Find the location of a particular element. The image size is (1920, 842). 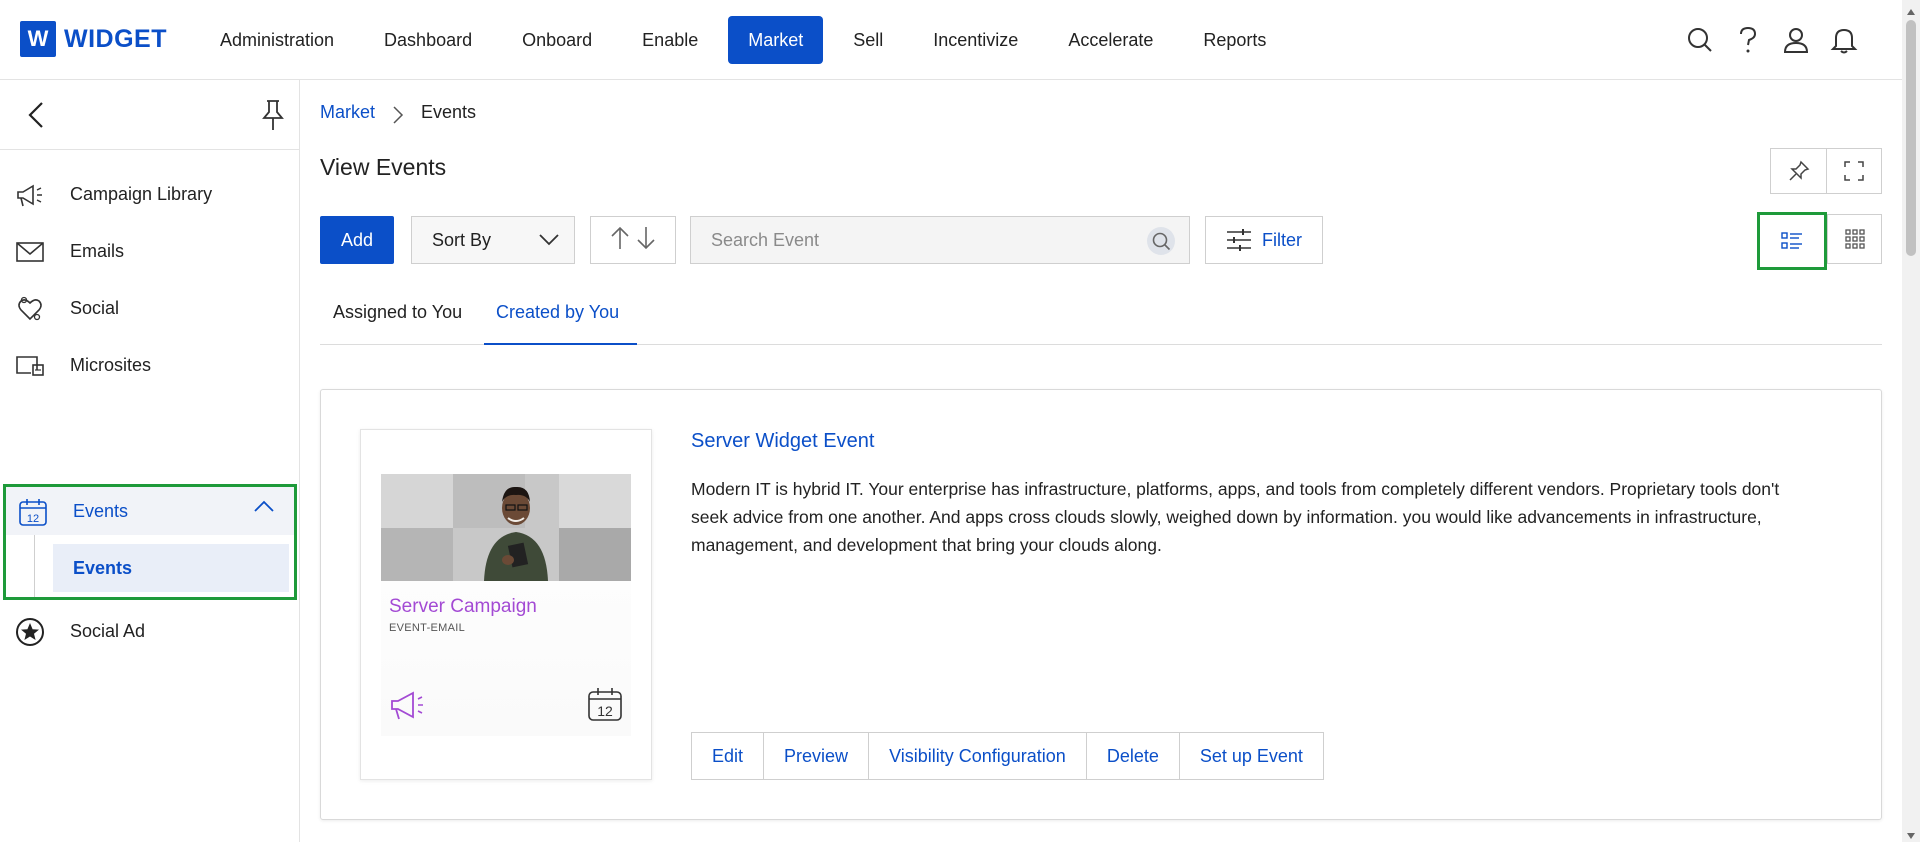

sidebar-header is located at coordinates (149, 115).